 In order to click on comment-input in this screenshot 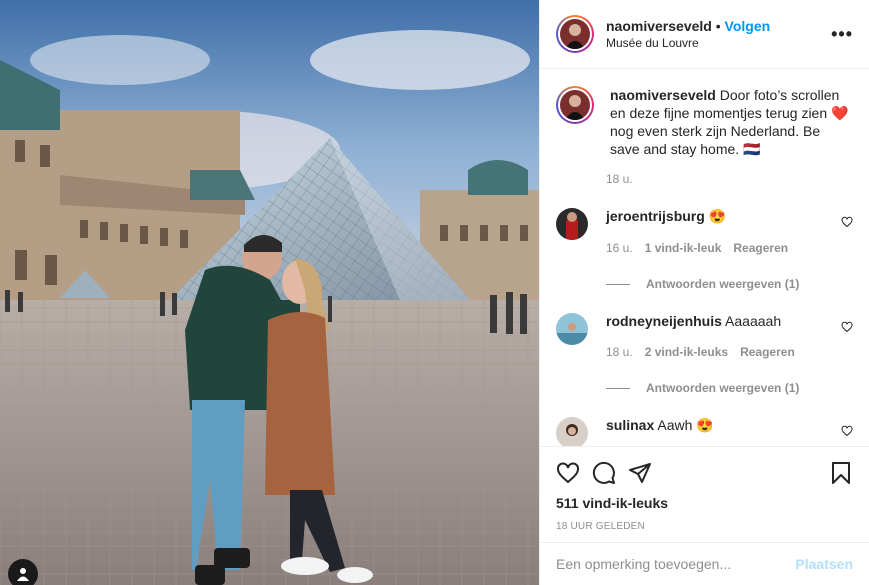, I will do `click(676, 564)`.